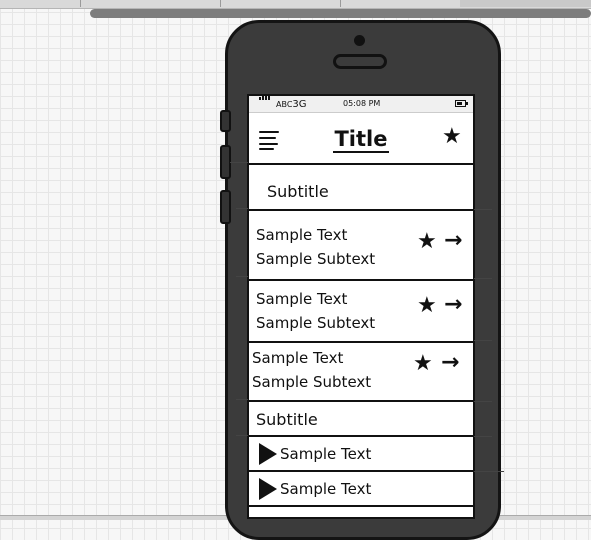 The height and width of the screenshot is (540, 591). What do you see at coordinates (284, 104) in the screenshot?
I see `carrier-name: ABC` at bounding box center [284, 104].